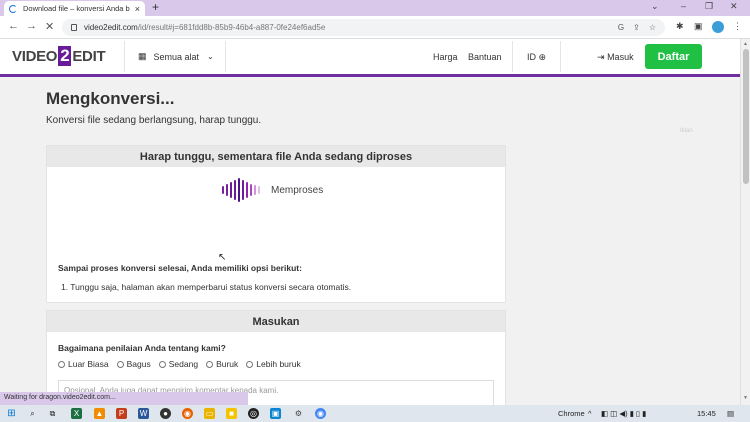 The height and width of the screenshot is (422, 750). I want to click on rating-option-excellent: Luar Biasa, so click(83, 364).